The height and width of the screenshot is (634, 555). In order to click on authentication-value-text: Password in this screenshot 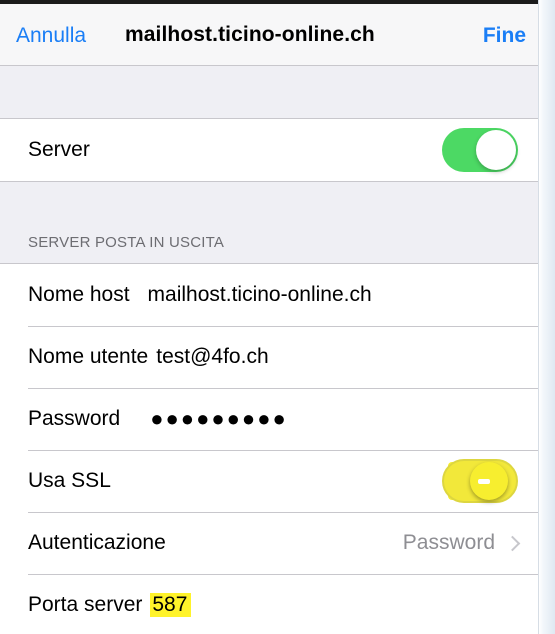, I will do `click(448, 542)`.